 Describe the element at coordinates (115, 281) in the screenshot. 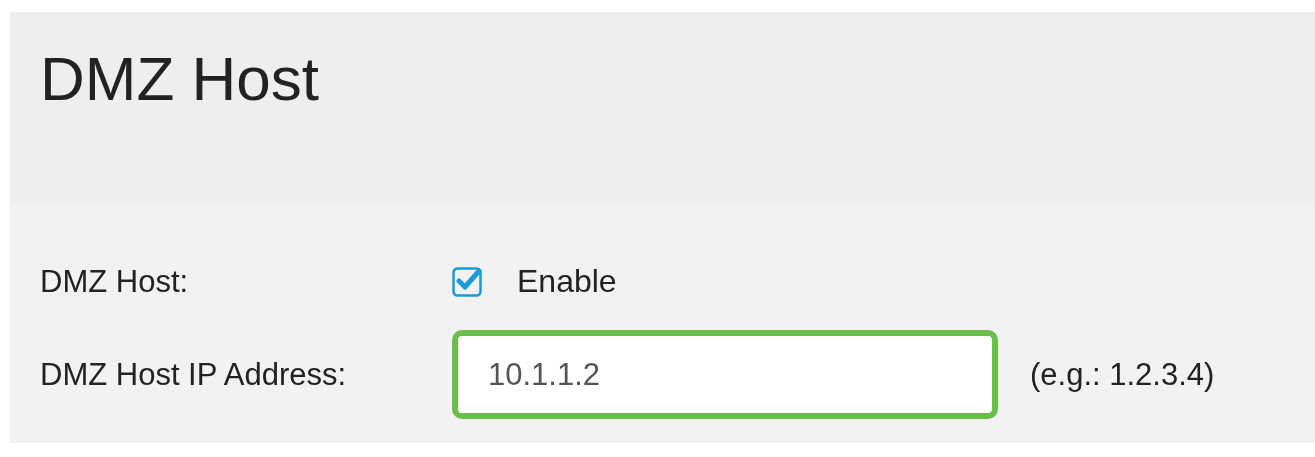

I see `field-label: DMZ Host:` at that location.